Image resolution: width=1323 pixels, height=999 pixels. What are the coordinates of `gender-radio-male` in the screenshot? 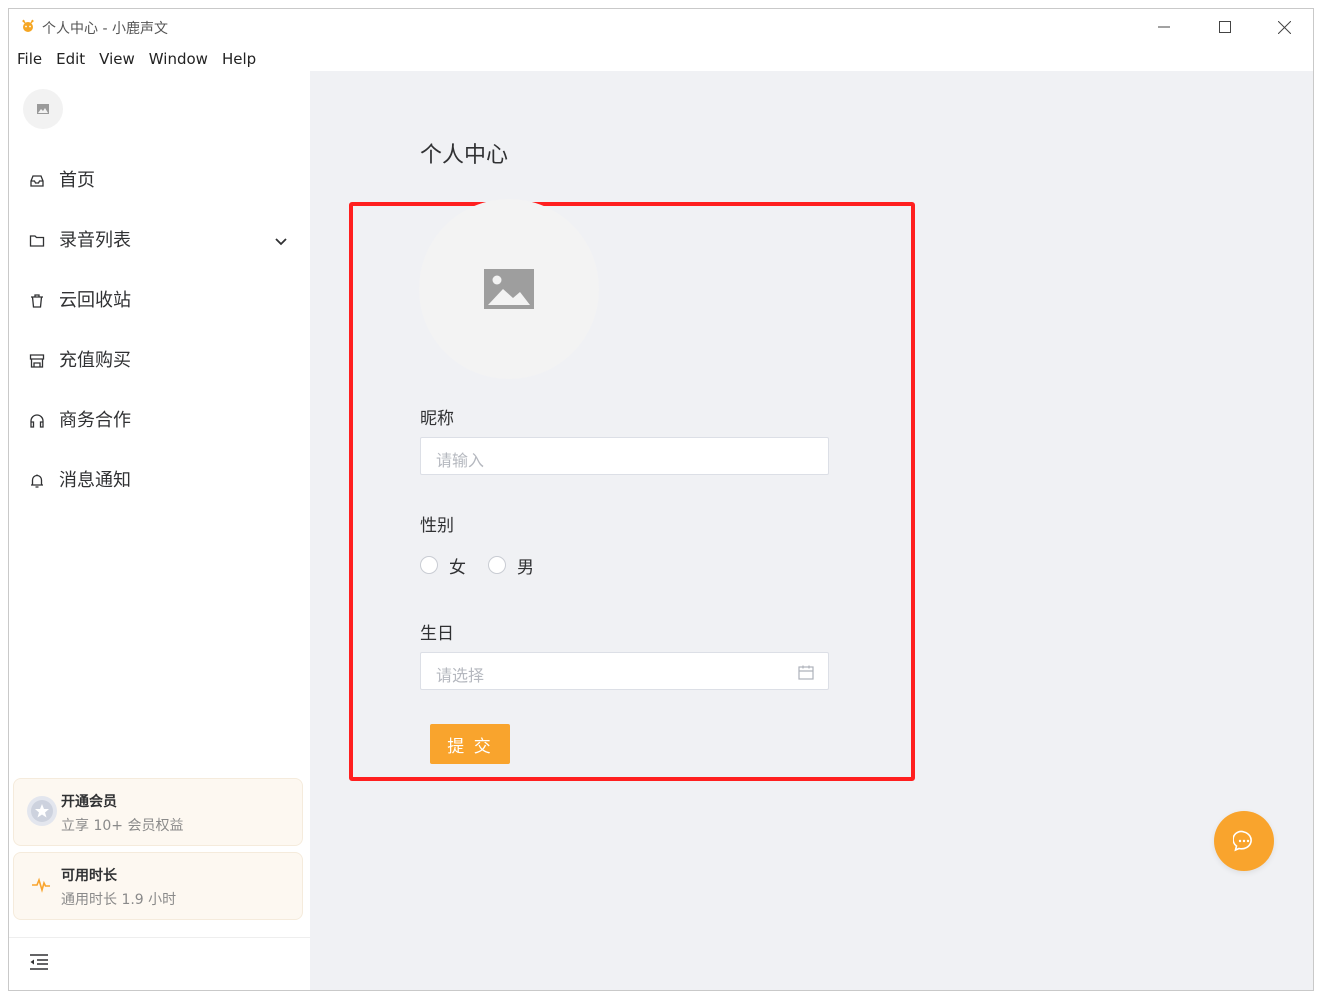 It's located at (497, 565).